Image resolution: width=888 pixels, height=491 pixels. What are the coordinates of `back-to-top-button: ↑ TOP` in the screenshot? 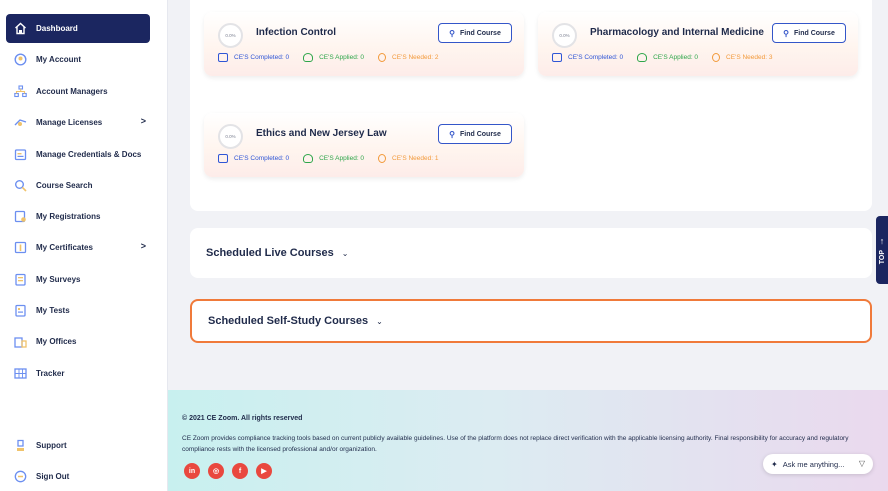 It's located at (882, 250).